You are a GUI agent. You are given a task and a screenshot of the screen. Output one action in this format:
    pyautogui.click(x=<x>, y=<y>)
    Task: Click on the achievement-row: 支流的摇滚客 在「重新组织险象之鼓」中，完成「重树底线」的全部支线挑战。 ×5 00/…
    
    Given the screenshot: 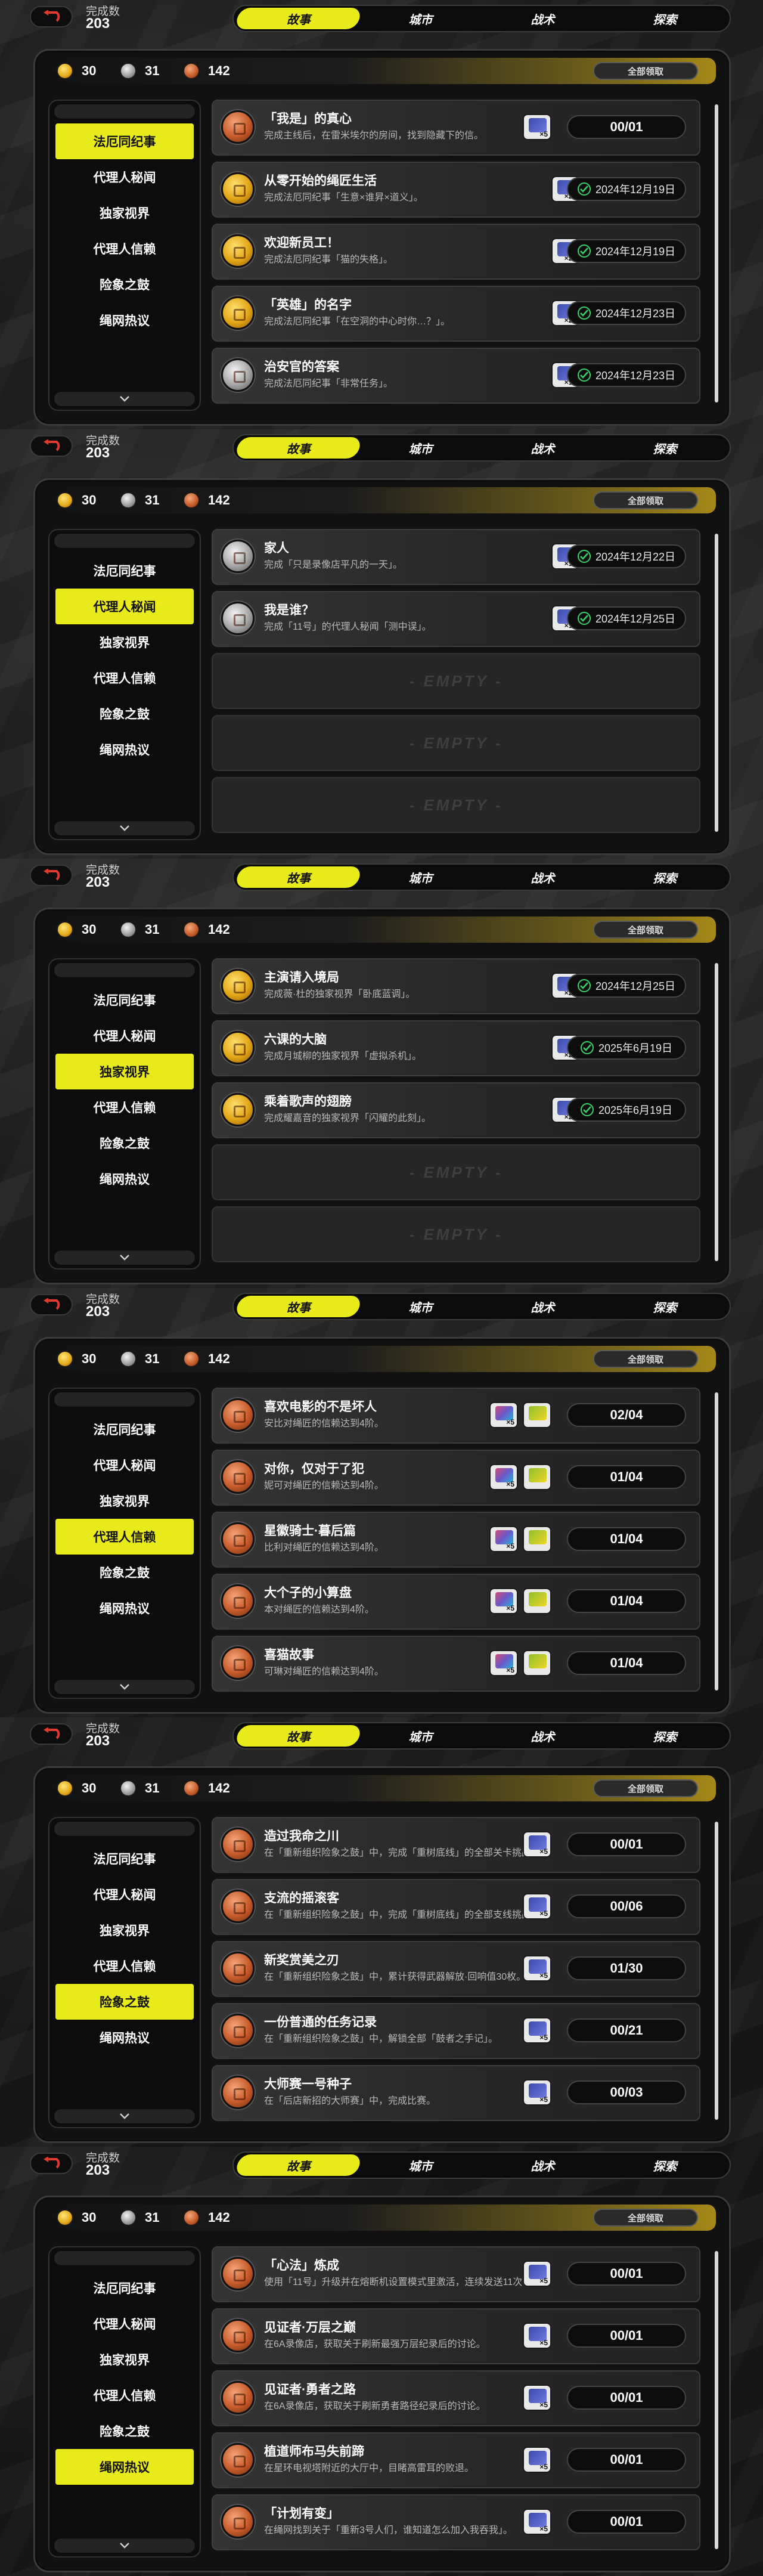 What is the action you would take?
    pyautogui.click(x=456, y=1907)
    